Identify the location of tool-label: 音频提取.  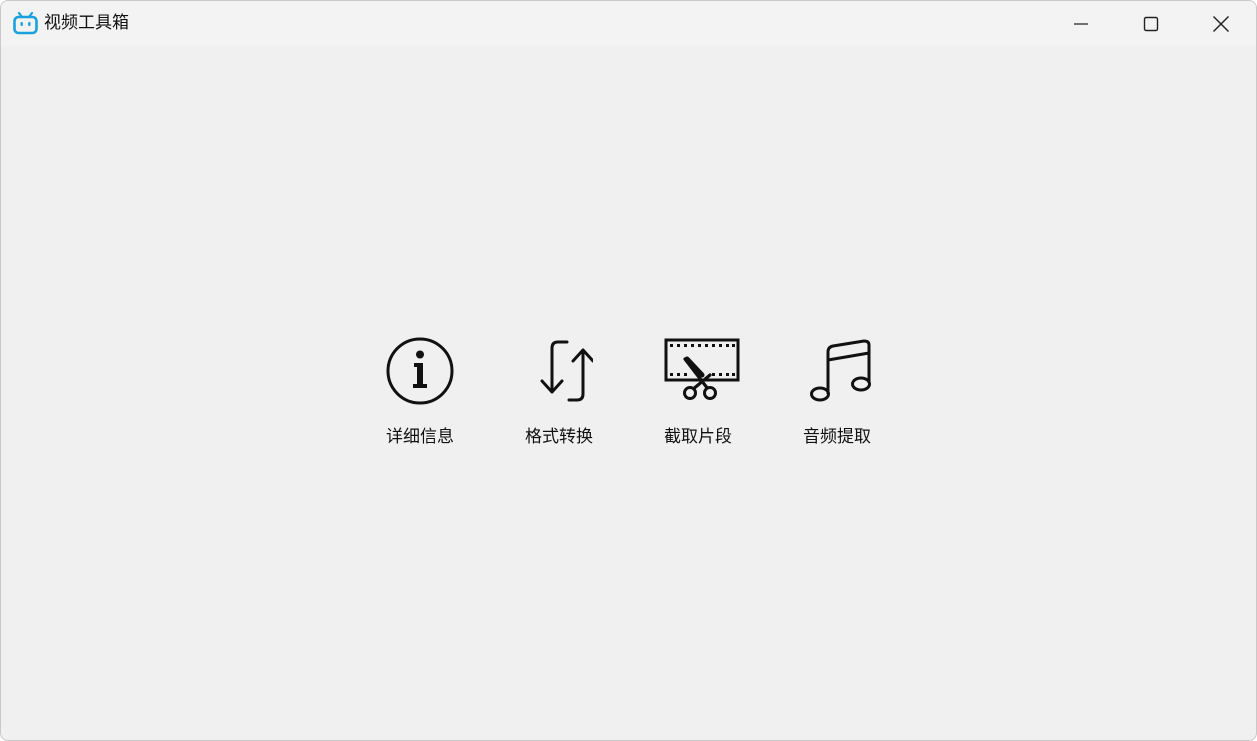
(837, 437).